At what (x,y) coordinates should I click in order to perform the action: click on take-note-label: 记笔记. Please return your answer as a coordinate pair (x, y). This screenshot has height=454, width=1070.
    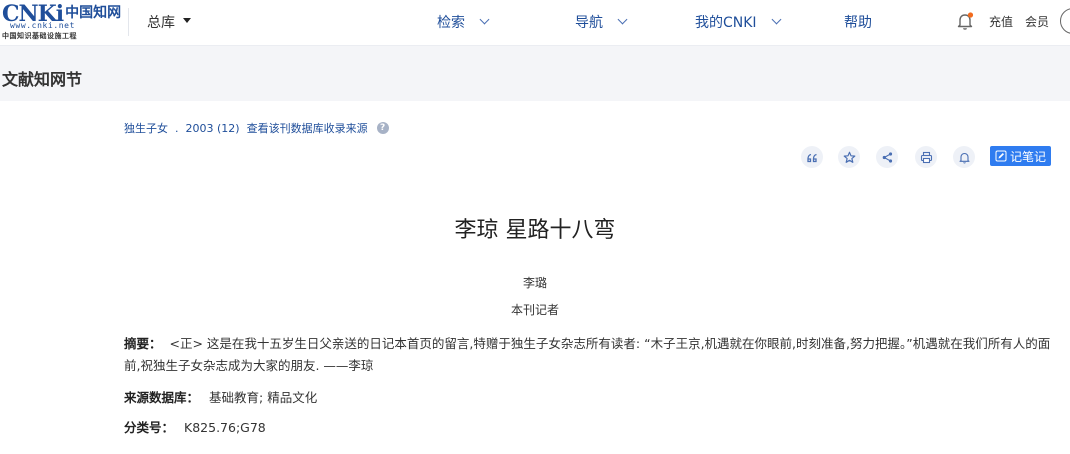
    Looking at the image, I should click on (1027, 156).